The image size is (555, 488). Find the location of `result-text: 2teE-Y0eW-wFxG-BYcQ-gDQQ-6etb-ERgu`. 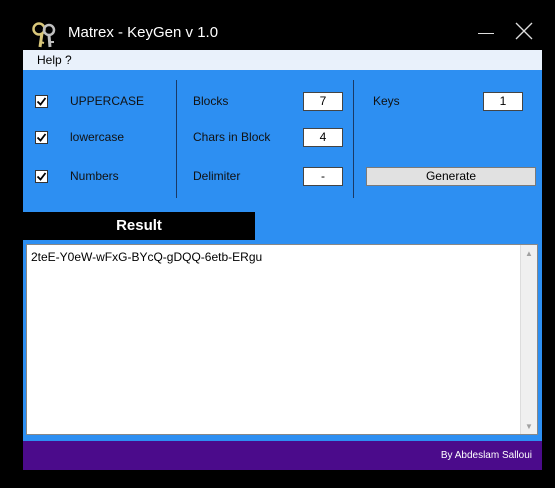

result-text: 2teE-Y0eW-wFxG-BYcQ-gDQQ-6etb-ERgu is located at coordinates (147, 257).